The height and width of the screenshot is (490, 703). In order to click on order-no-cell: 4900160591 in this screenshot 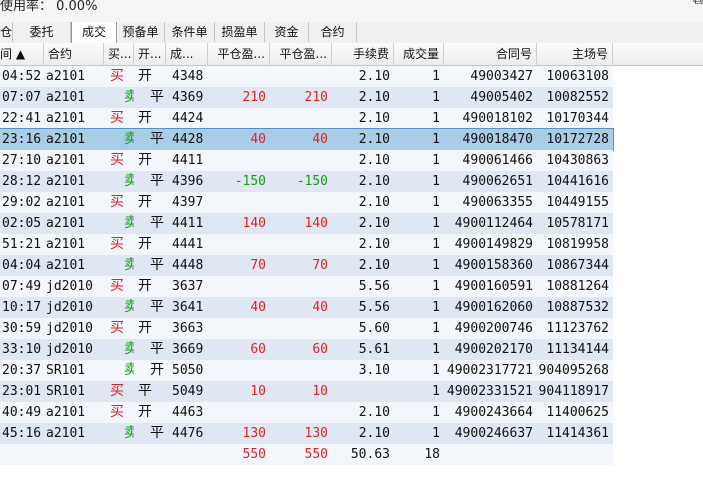, I will do `click(493, 286)`.